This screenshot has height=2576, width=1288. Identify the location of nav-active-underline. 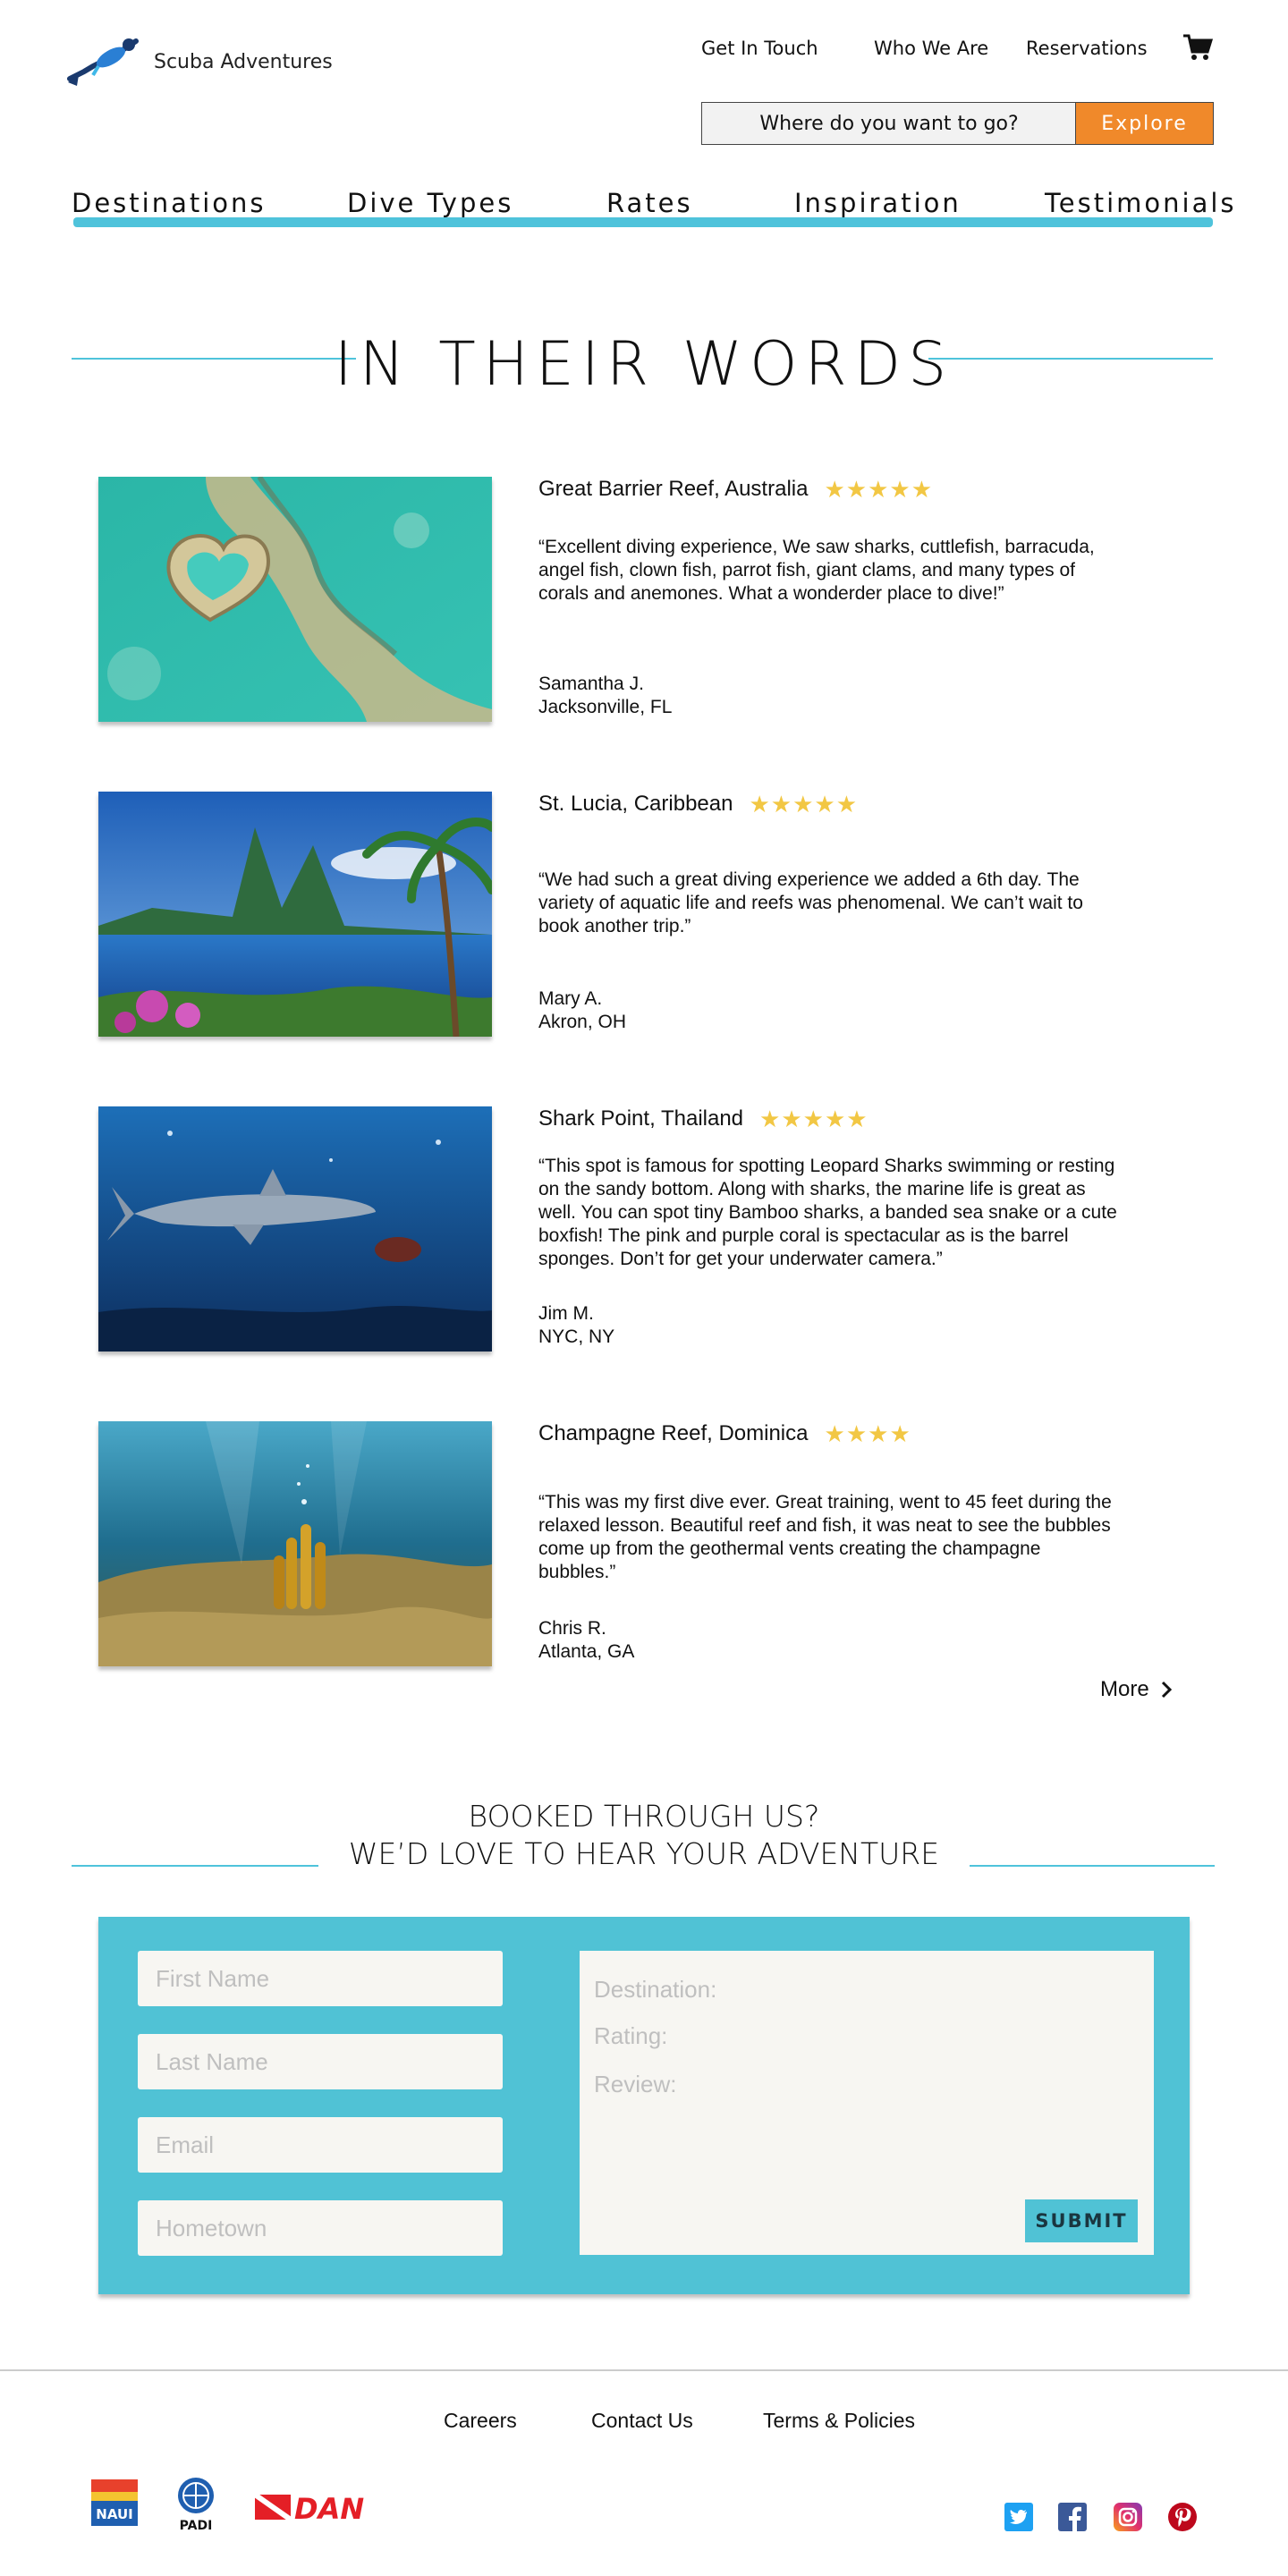
(643, 222).